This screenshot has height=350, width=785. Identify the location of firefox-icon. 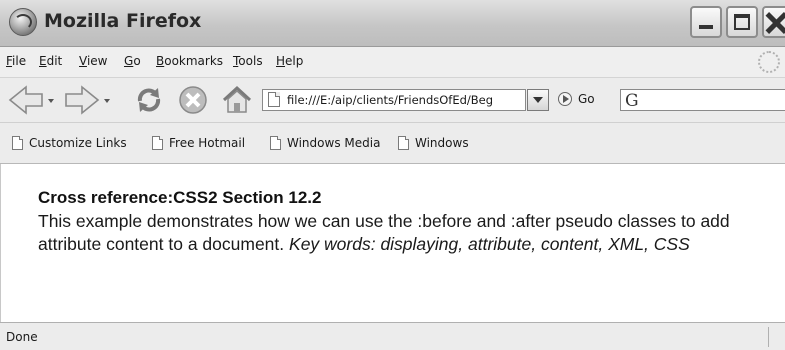
(23, 22).